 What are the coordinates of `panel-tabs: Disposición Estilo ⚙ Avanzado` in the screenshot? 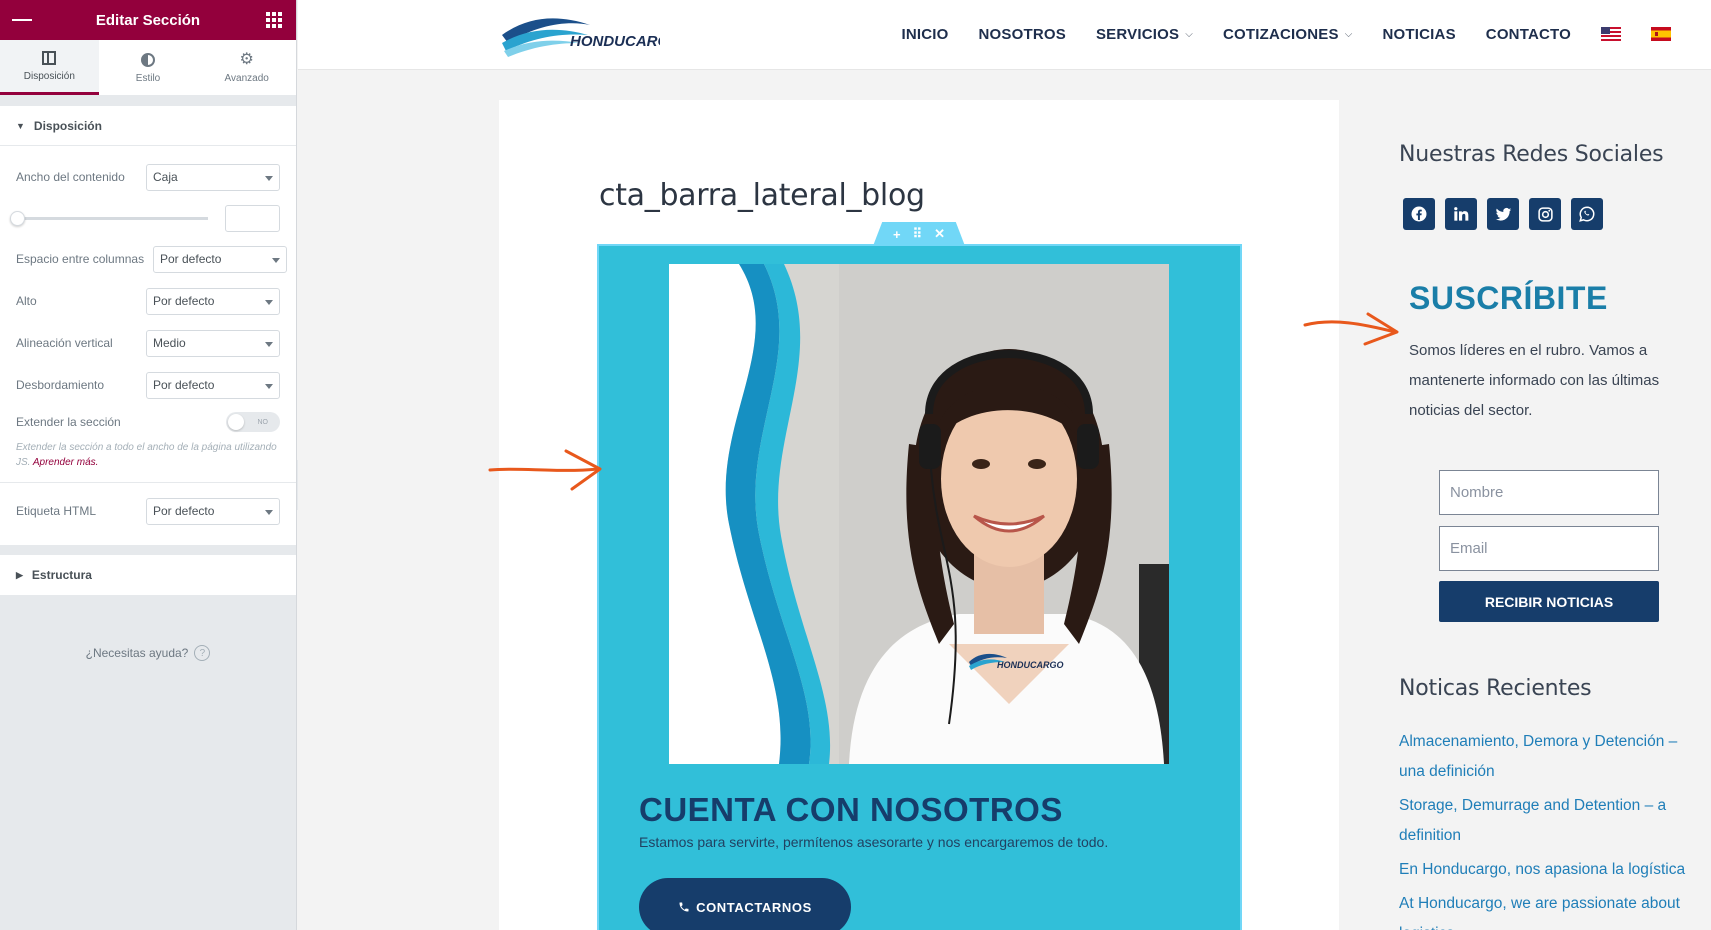 It's located at (148, 68).